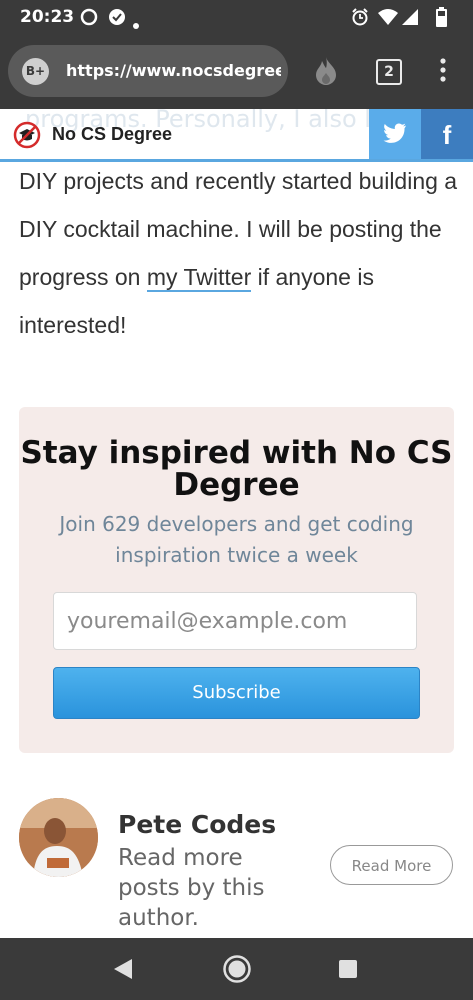  What do you see at coordinates (236, 693) in the screenshot?
I see `subscribe-button: Subscribe` at bounding box center [236, 693].